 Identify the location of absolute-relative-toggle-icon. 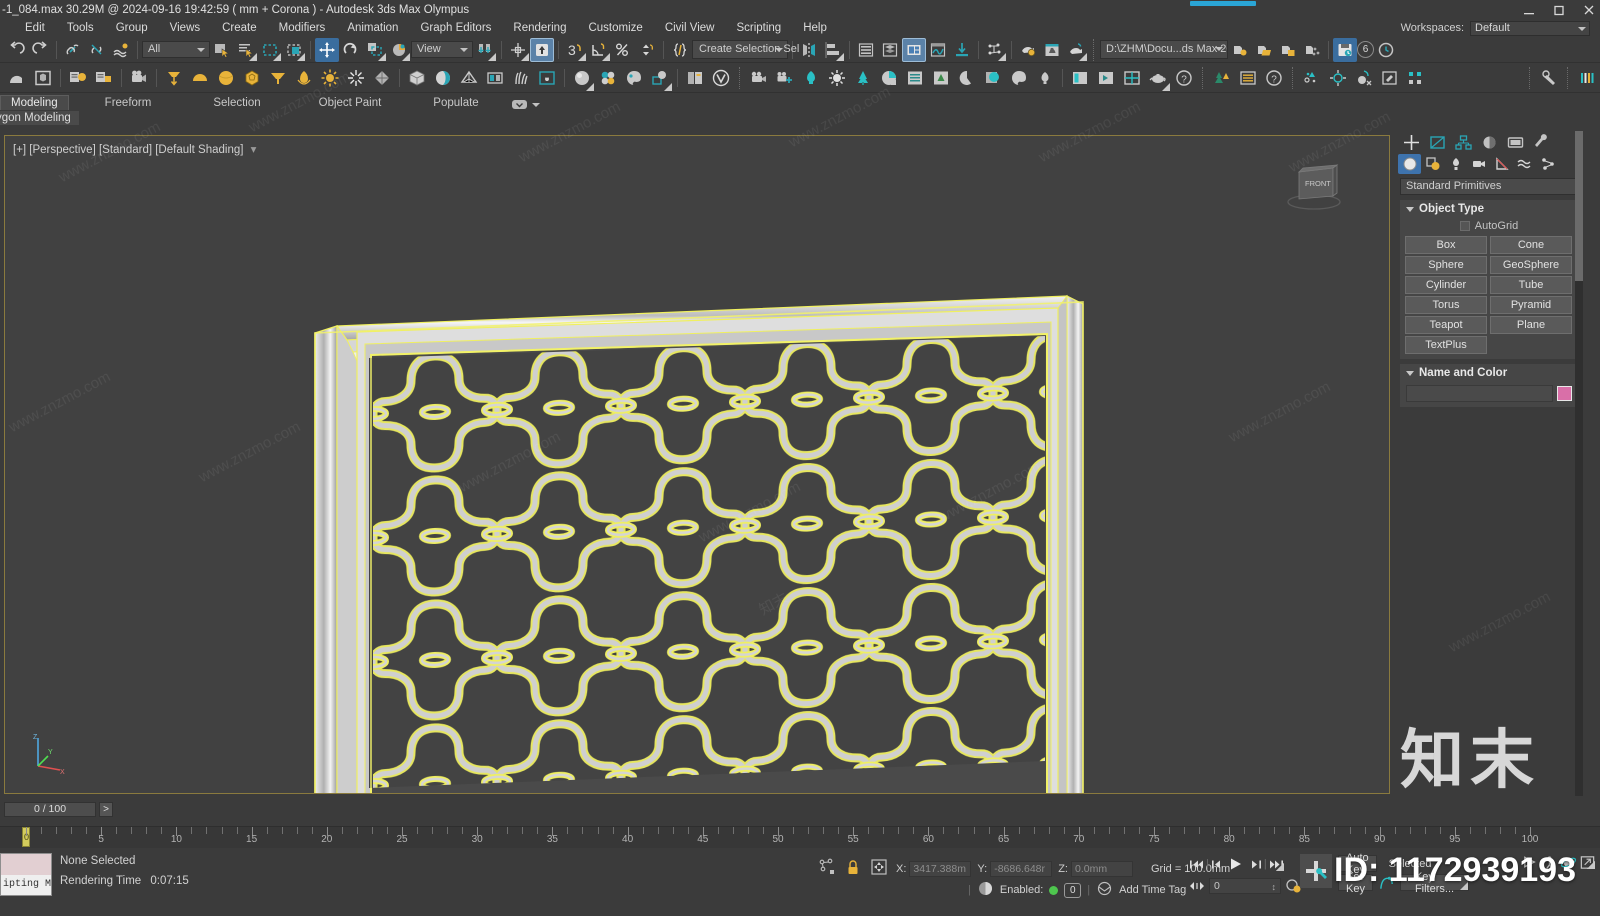
(880, 868).